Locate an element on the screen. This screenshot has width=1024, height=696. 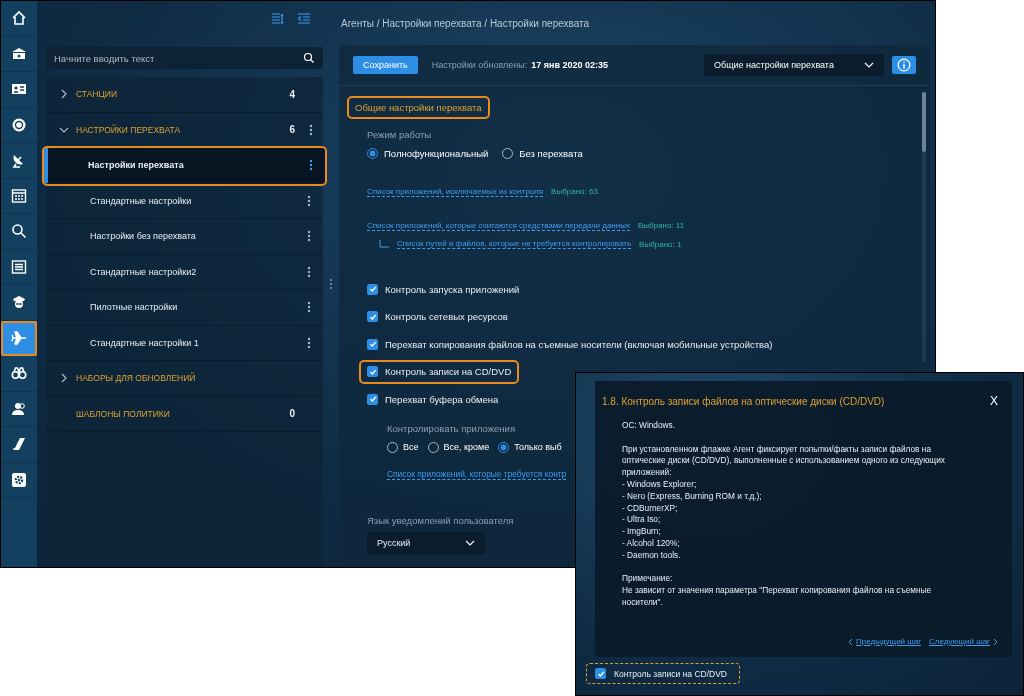
help-text: Не зависит от значения параметра "Перехват копирования файлов на съемные носители". is located at coordinates (777, 597).